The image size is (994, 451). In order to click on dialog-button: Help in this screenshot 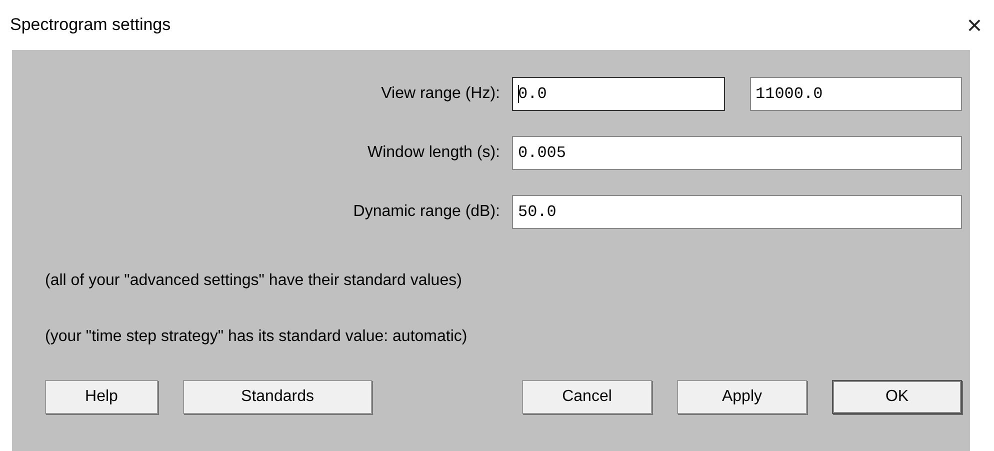, I will do `click(101, 397)`.